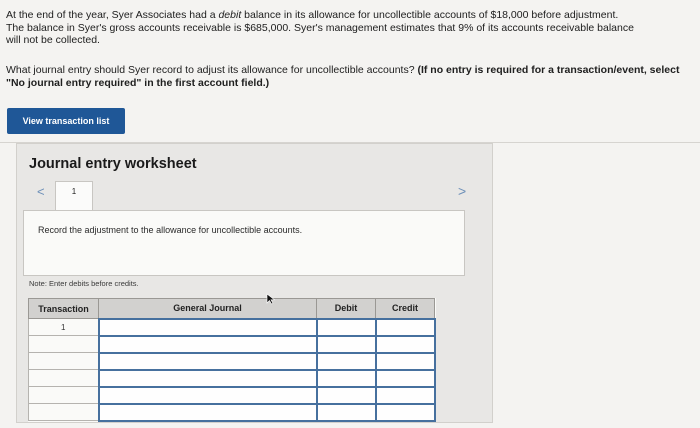 This screenshot has height=428, width=700. Describe the element at coordinates (84, 283) in the screenshot. I see `worksheet-note: Note: Enter debits before credits.` at that location.